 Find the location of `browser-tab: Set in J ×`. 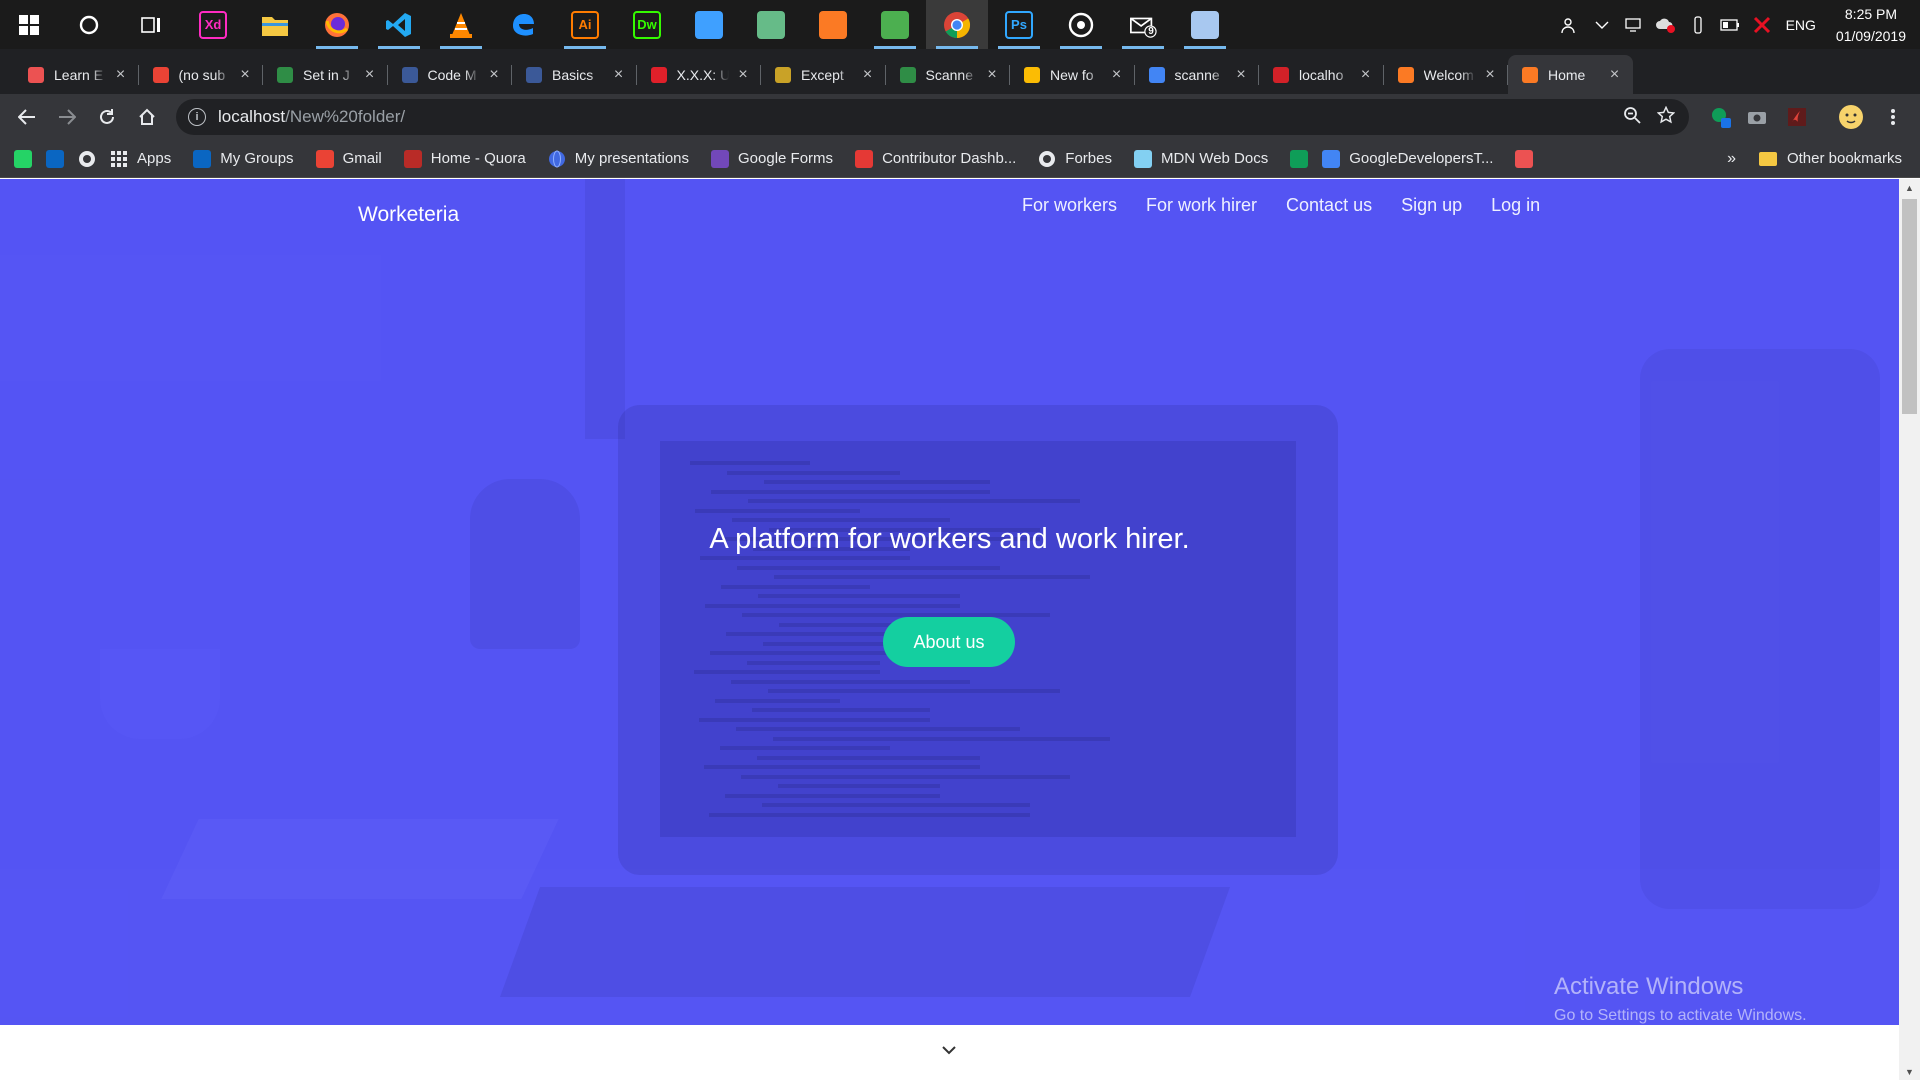

browser-tab: Set in J × is located at coordinates (325, 74).